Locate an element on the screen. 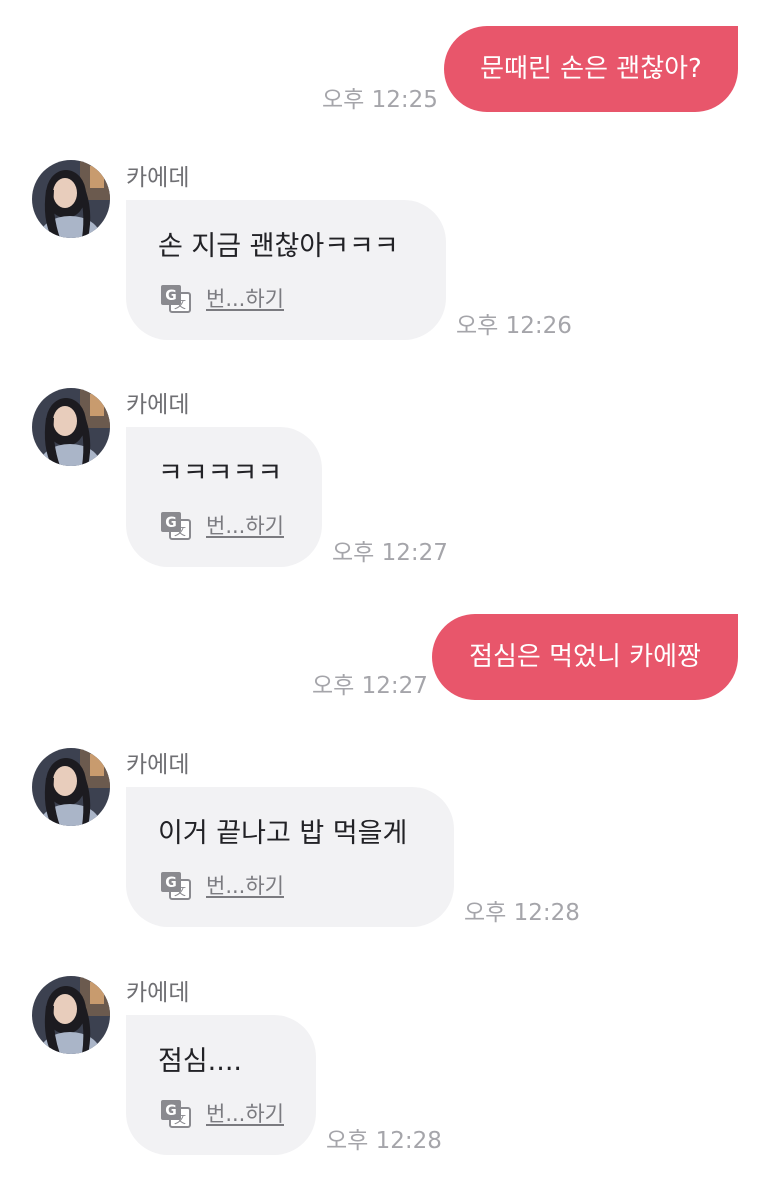 This screenshot has height=1200, width=770. message-timestamp: 오후 12:25 is located at coordinates (380, 100).